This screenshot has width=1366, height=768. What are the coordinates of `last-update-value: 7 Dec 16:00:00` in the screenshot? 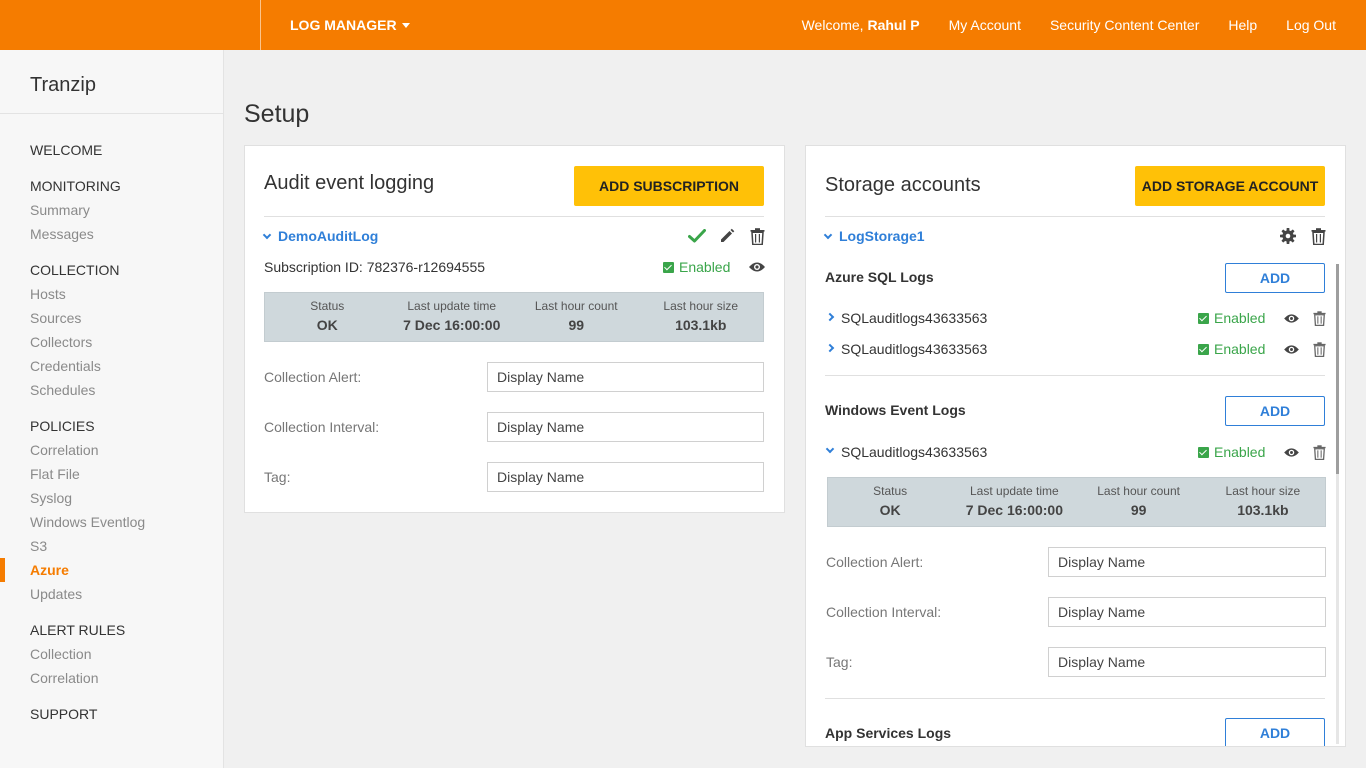 It's located at (452, 325).